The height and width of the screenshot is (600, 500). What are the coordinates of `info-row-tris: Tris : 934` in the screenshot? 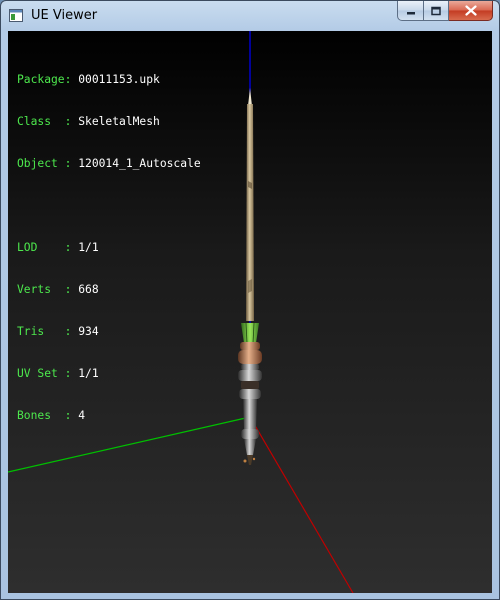 It's located at (109, 332).